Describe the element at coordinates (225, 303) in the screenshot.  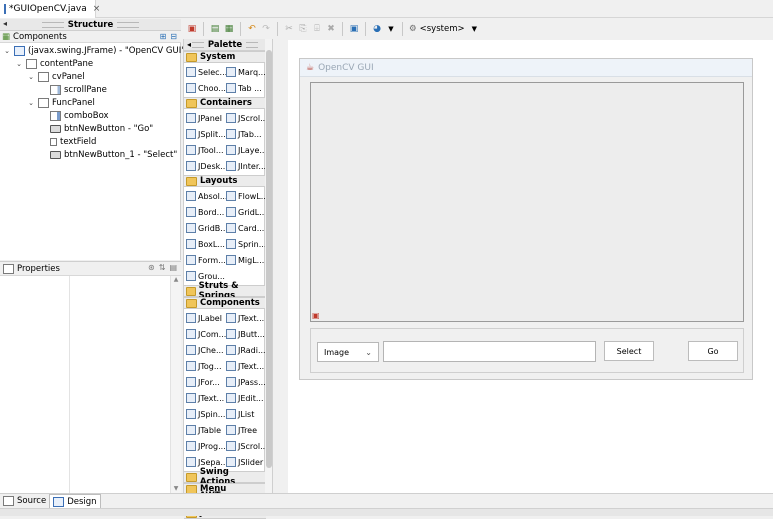
I see `palette-category: Components` at that location.